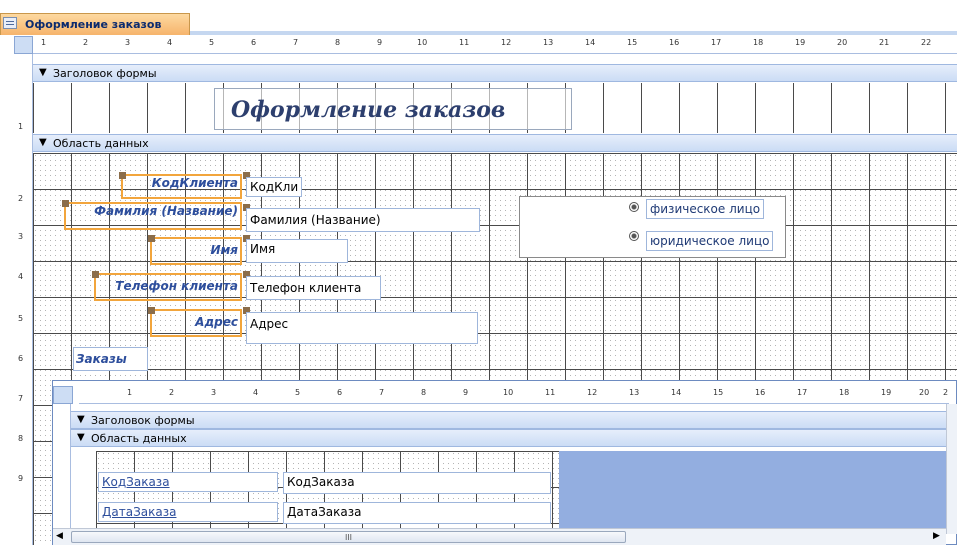 The height and width of the screenshot is (545, 957). Describe the element at coordinates (573, 33) in the screenshot. I see `tab-strip-line` at that location.